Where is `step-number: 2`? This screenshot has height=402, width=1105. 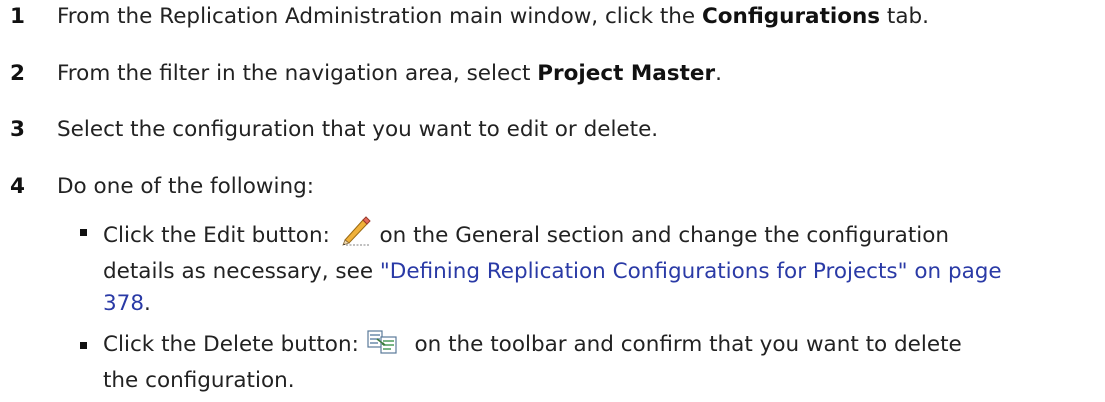 step-number: 2 is located at coordinates (17, 73).